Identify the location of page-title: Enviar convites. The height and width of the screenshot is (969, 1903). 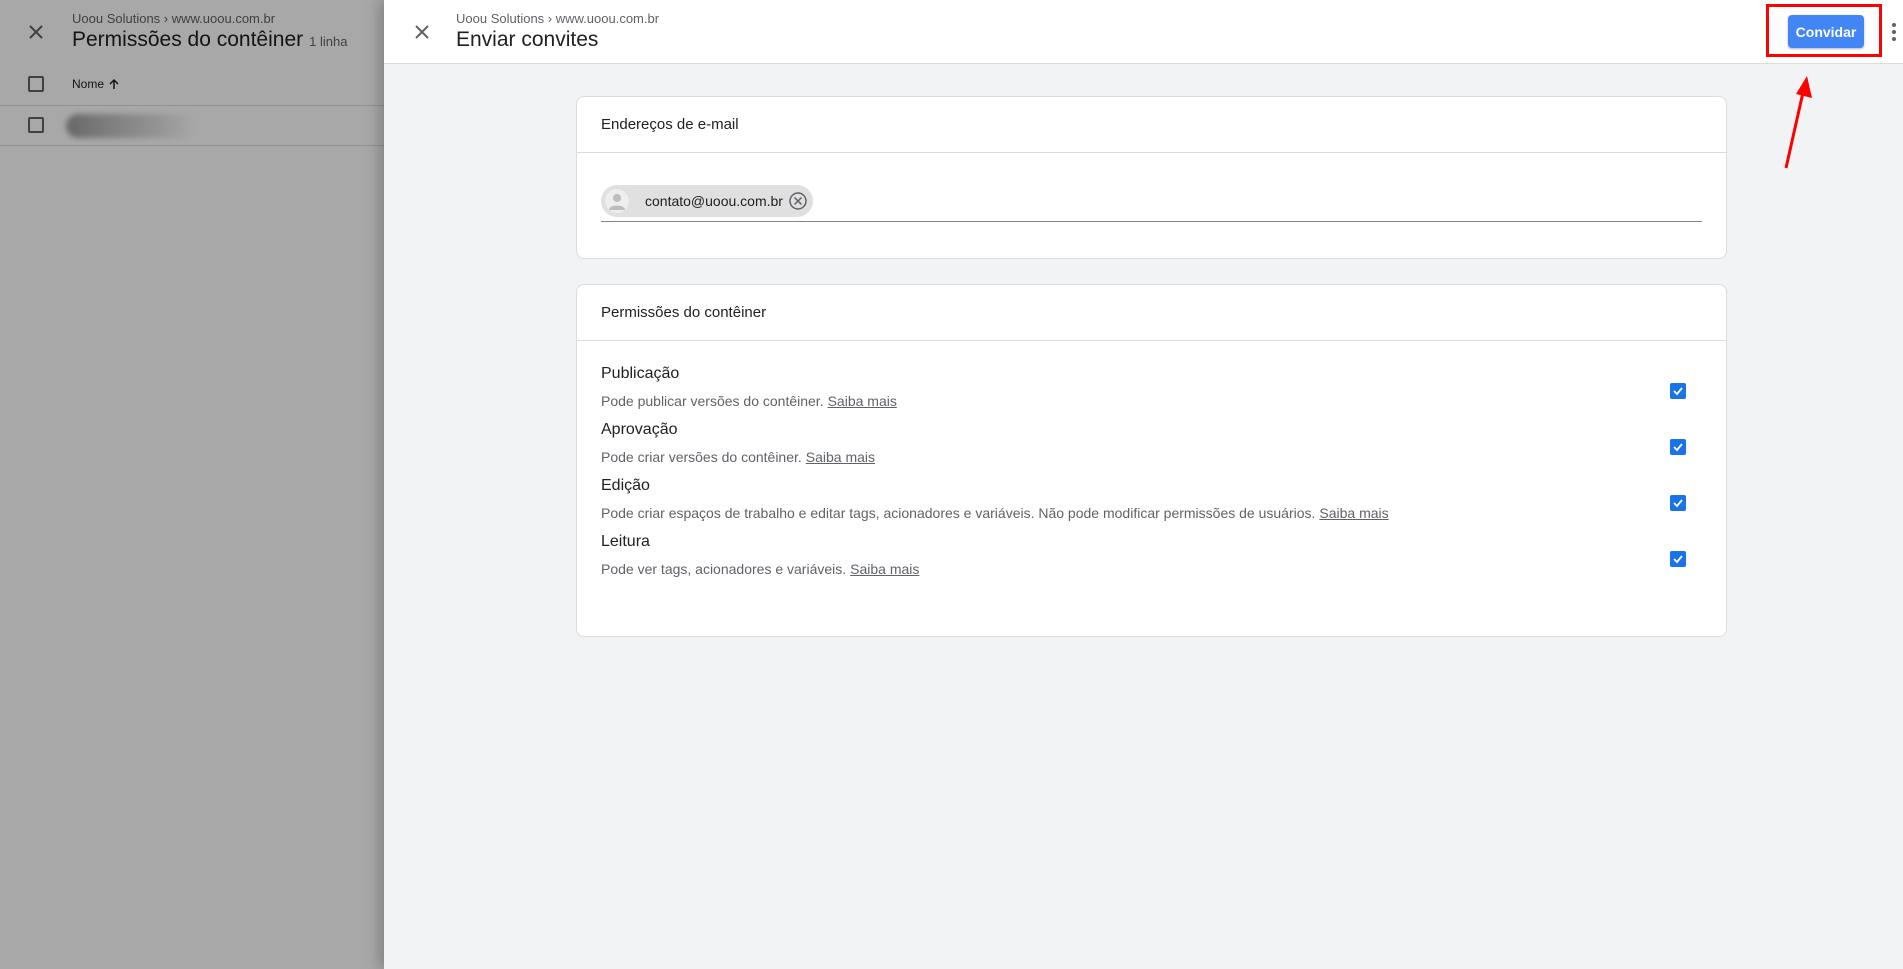
(527, 39).